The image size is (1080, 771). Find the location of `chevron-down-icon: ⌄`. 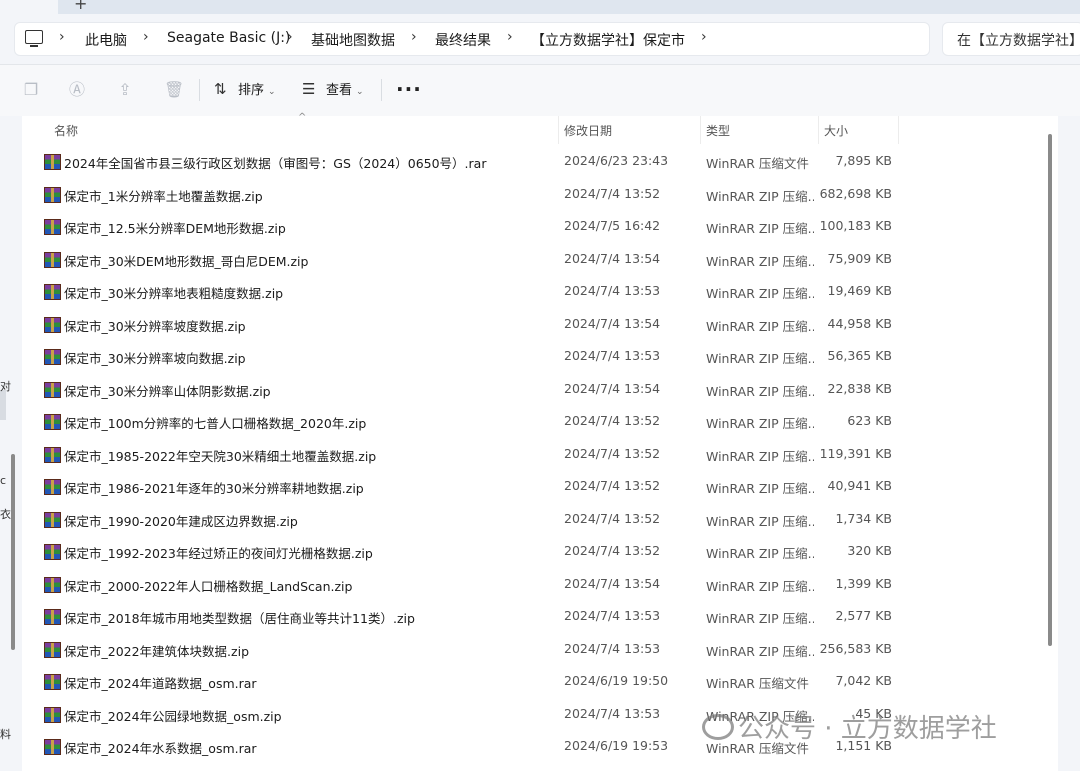

chevron-down-icon: ⌄ is located at coordinates (360, 92).